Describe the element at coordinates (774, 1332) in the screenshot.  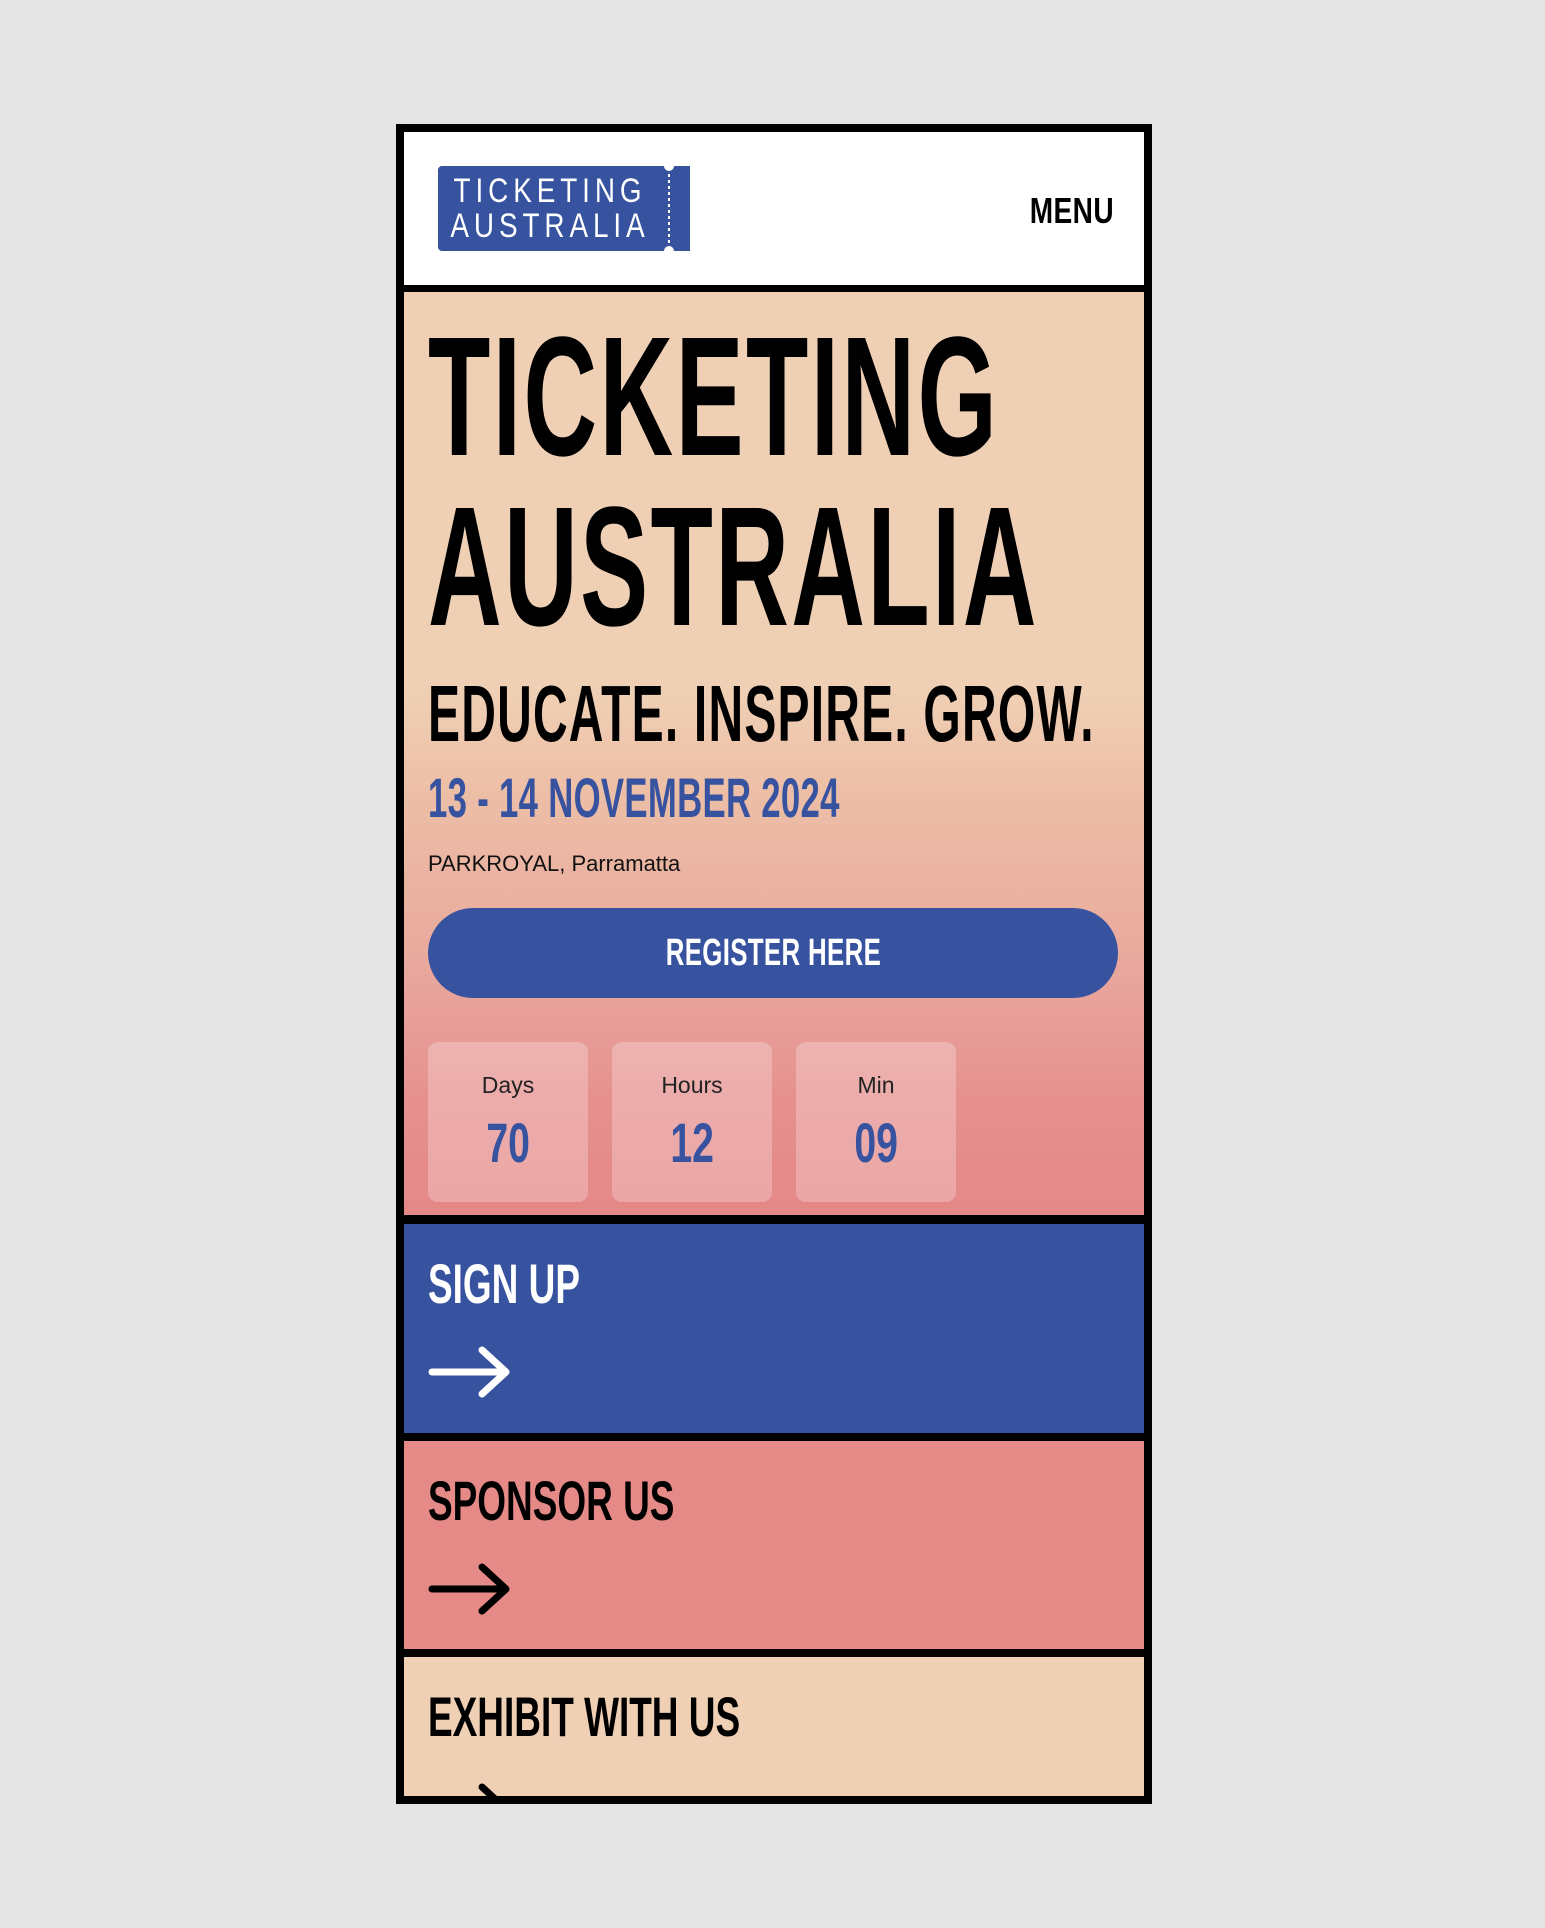
I see `sign-up-card: SIGN UP` at that location.